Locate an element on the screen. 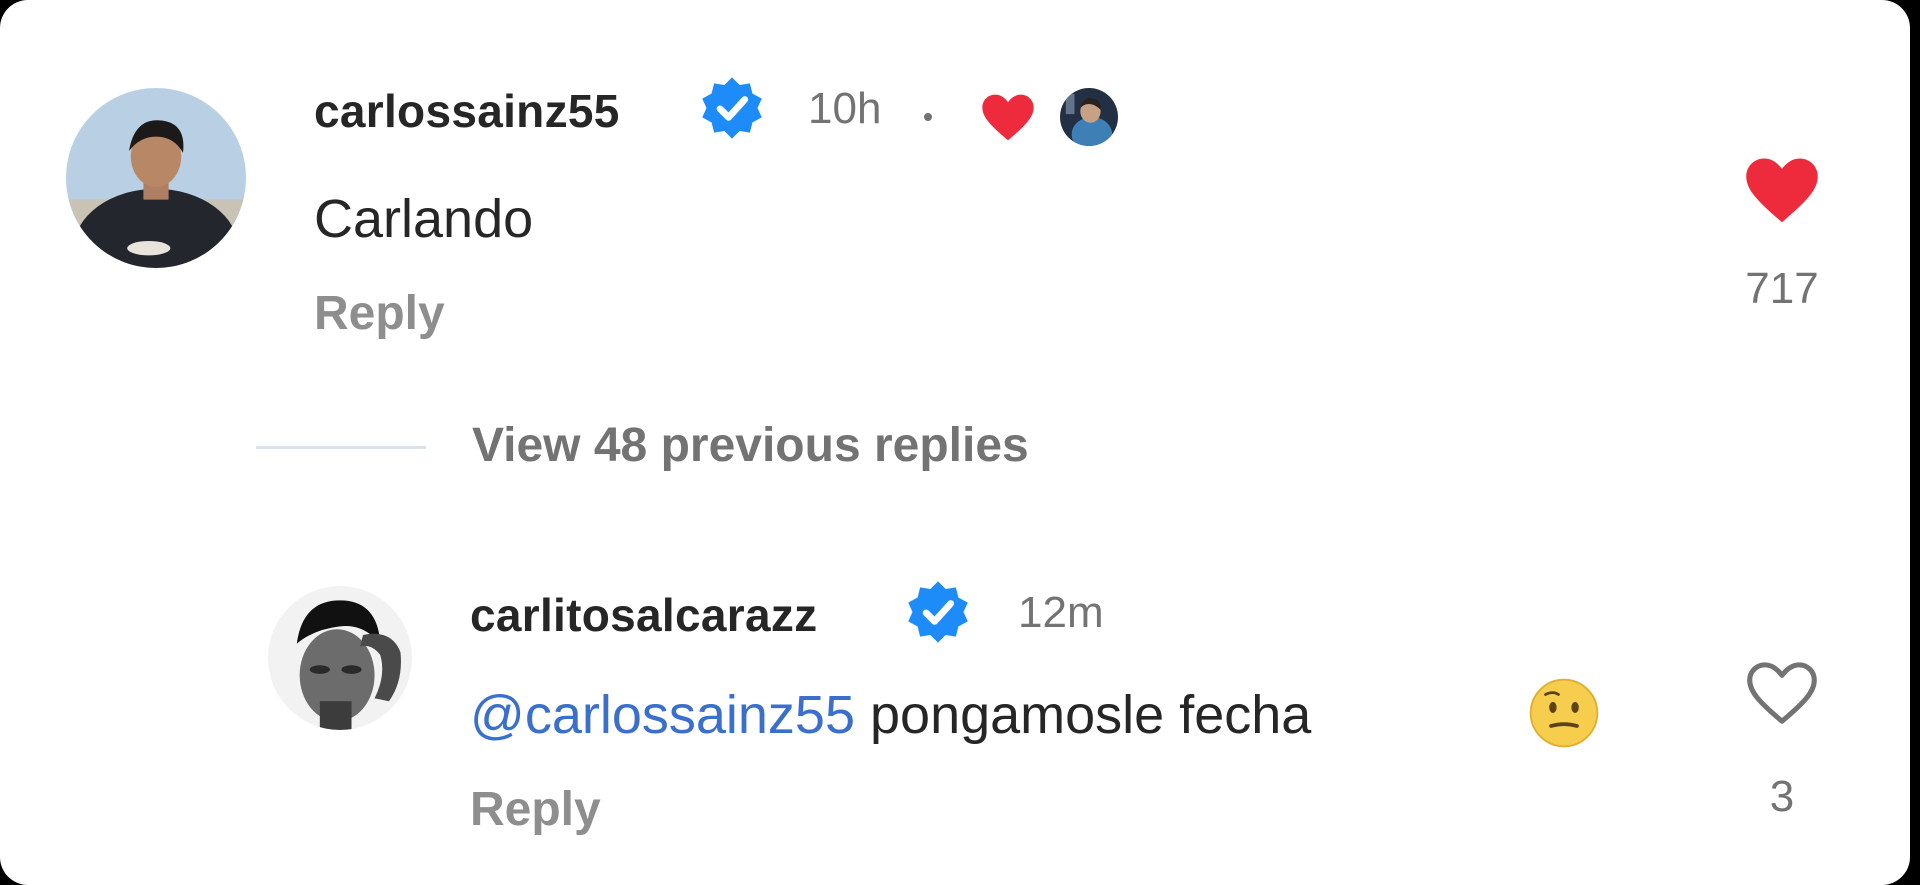 Image resolution: width=1920 pixels, height=885 pixels. slightly-frowning-face-emoji-icon is located at coordinates (1564, 713).